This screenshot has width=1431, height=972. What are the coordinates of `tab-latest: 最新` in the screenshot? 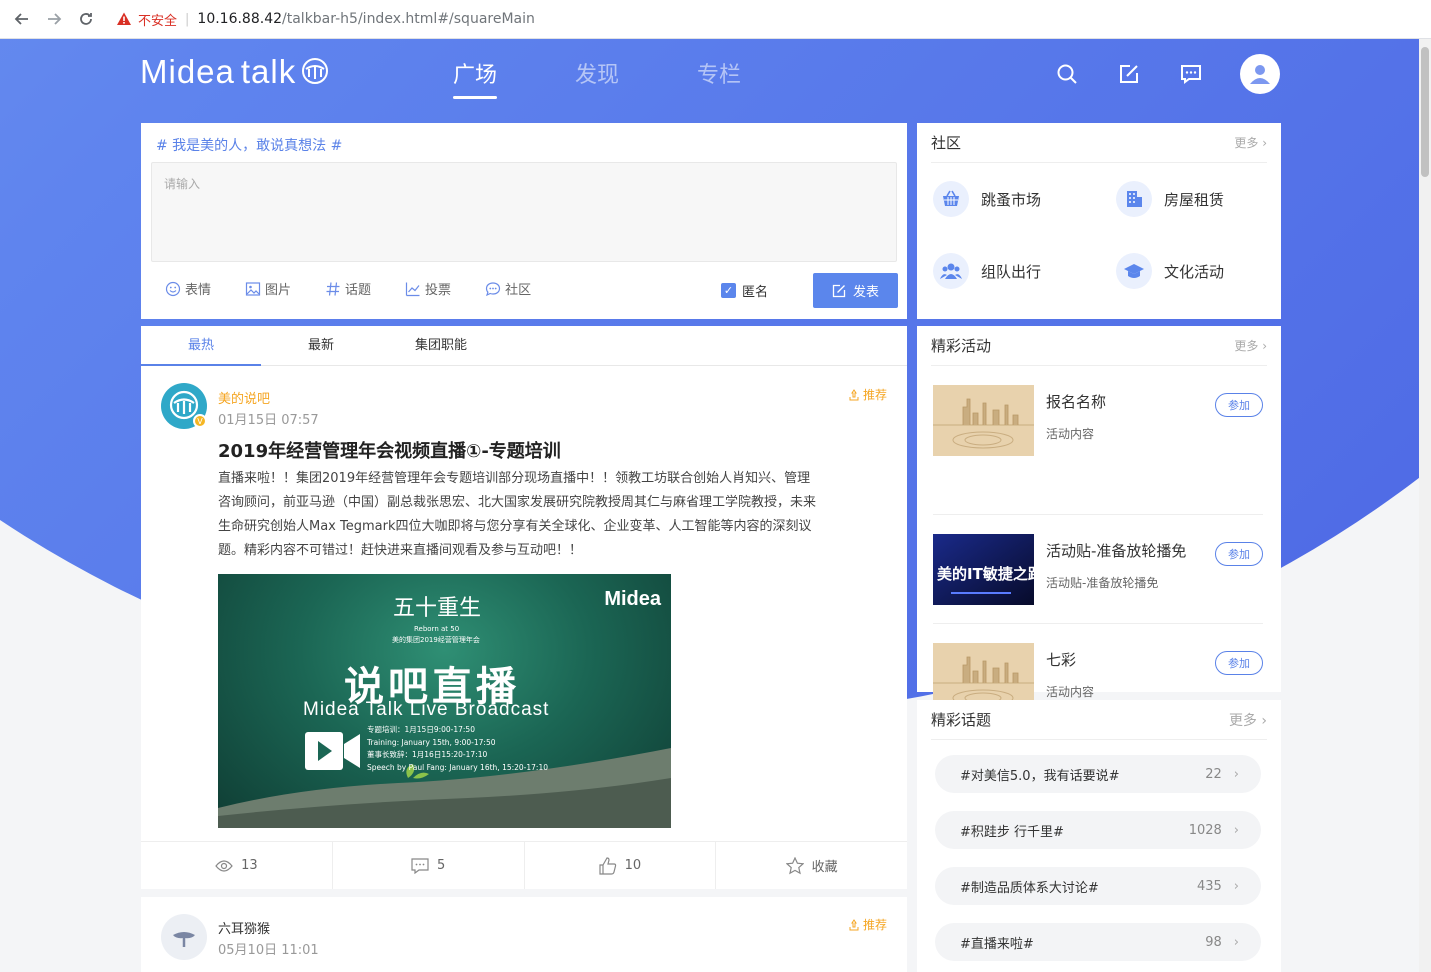 It's located at (321, 345).